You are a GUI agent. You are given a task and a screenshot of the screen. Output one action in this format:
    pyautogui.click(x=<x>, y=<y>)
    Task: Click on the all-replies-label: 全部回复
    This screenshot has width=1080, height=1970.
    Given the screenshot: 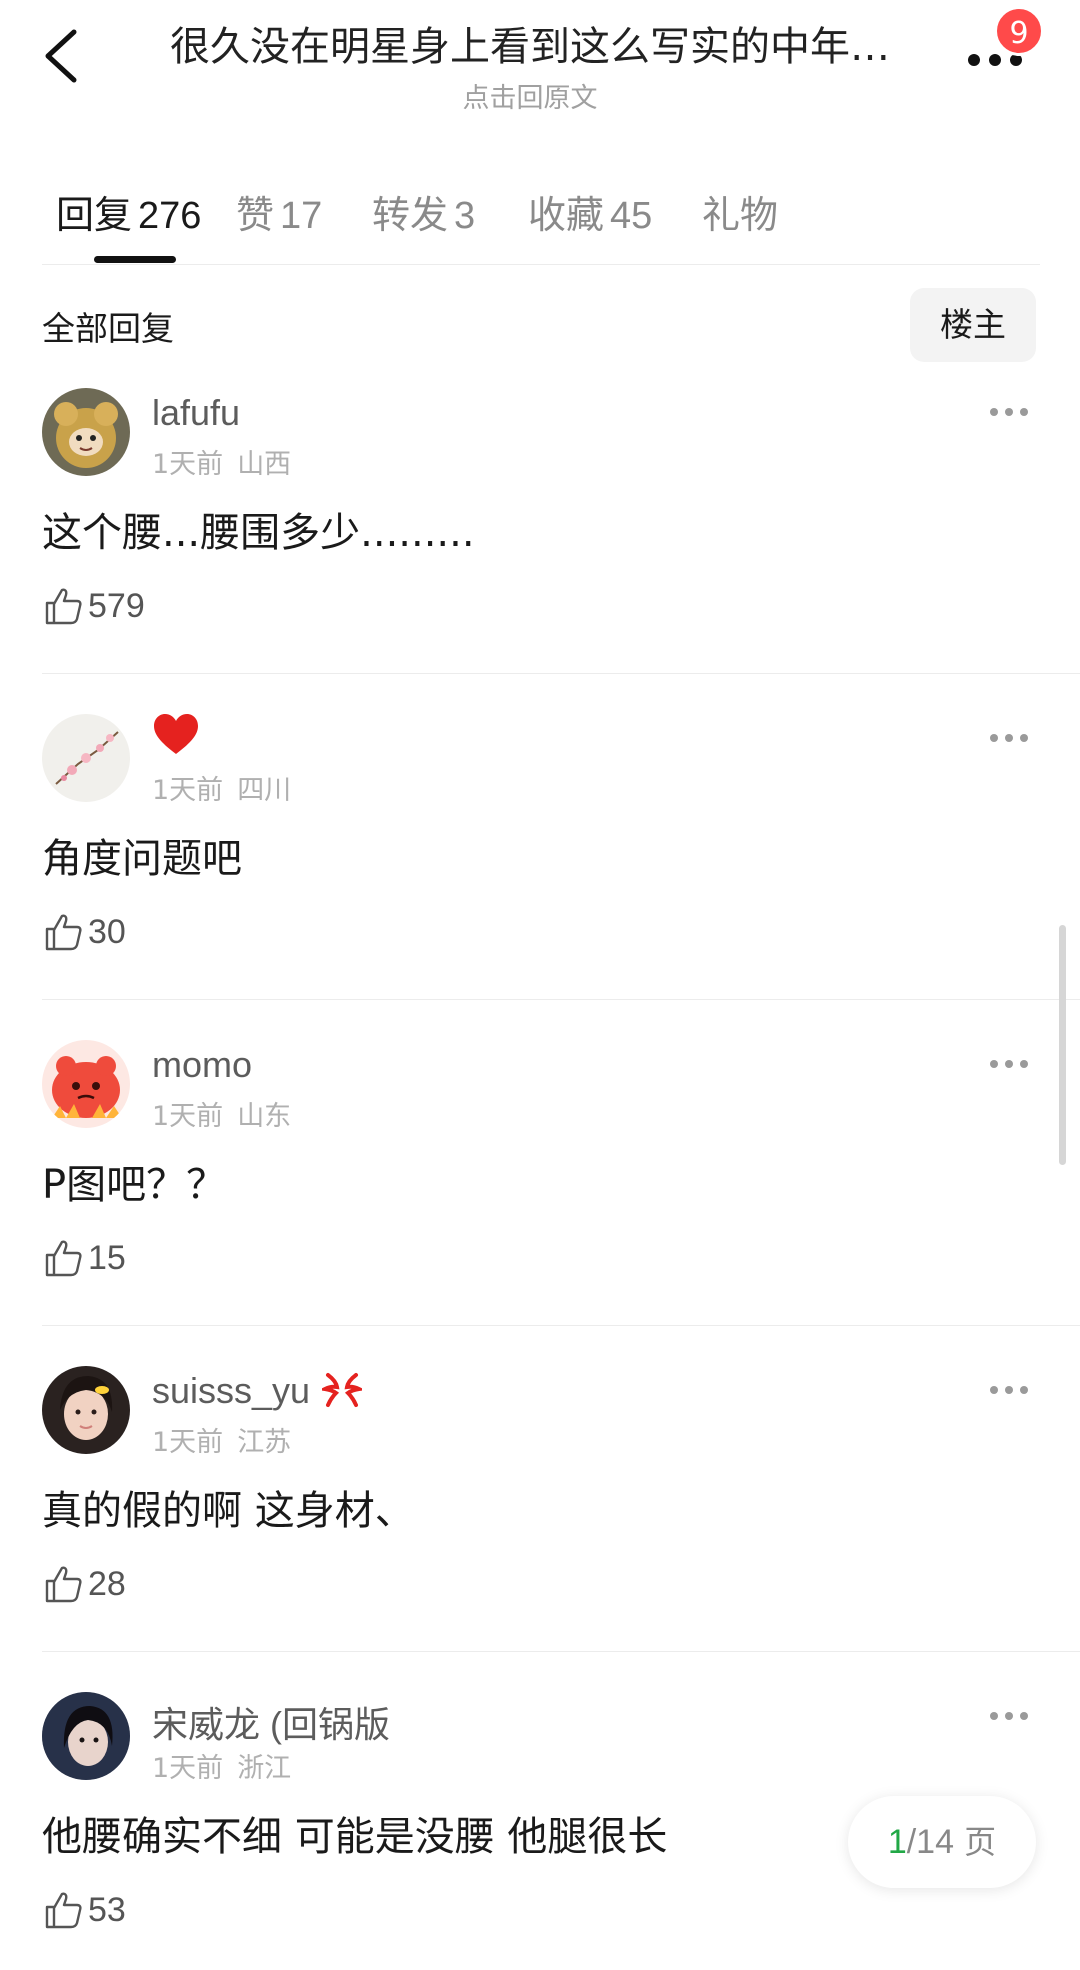 What is the action you would take?
    pyautogui.click(x=108, y=328)
    